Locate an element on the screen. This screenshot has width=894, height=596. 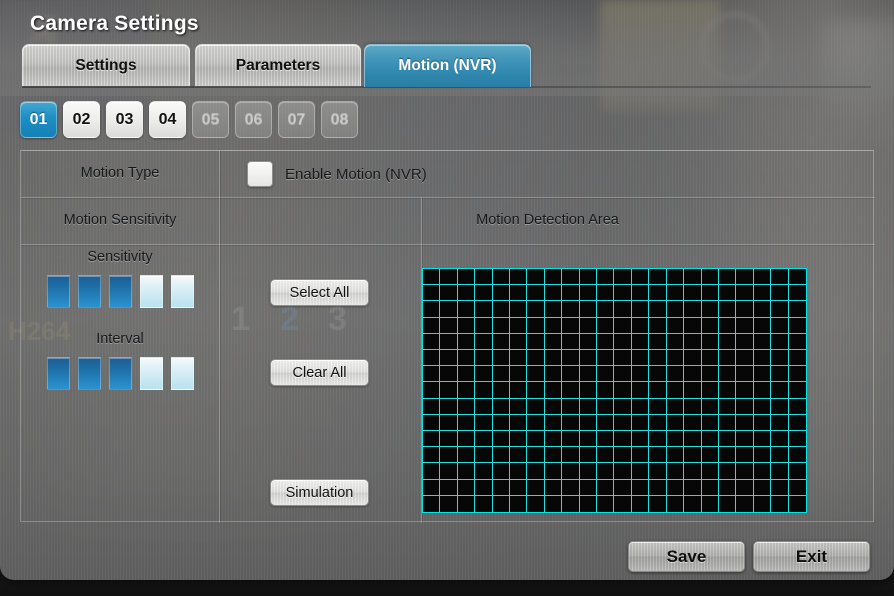
sensitivity-slider is located at coordinates (120, 291).